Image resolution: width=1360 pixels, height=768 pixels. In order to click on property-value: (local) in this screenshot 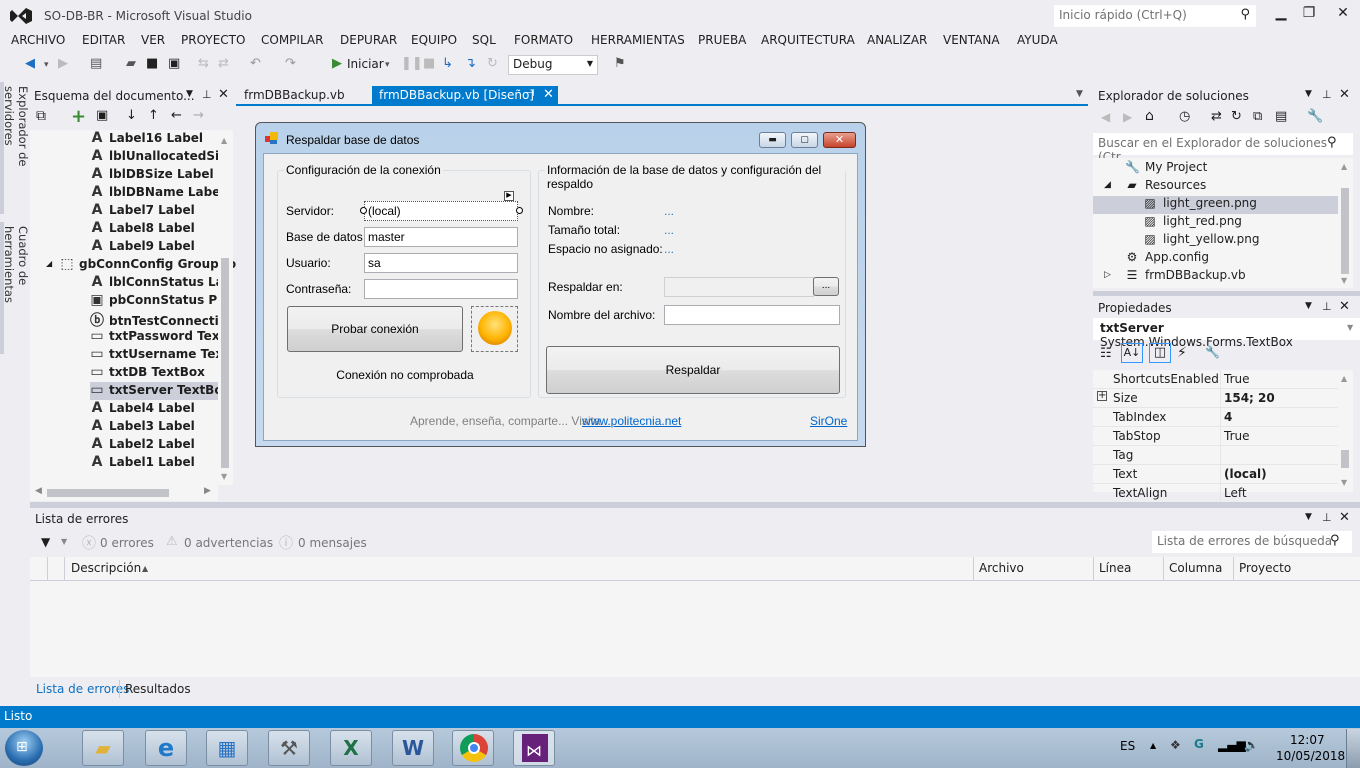, I will do `click(1245, 474)`.